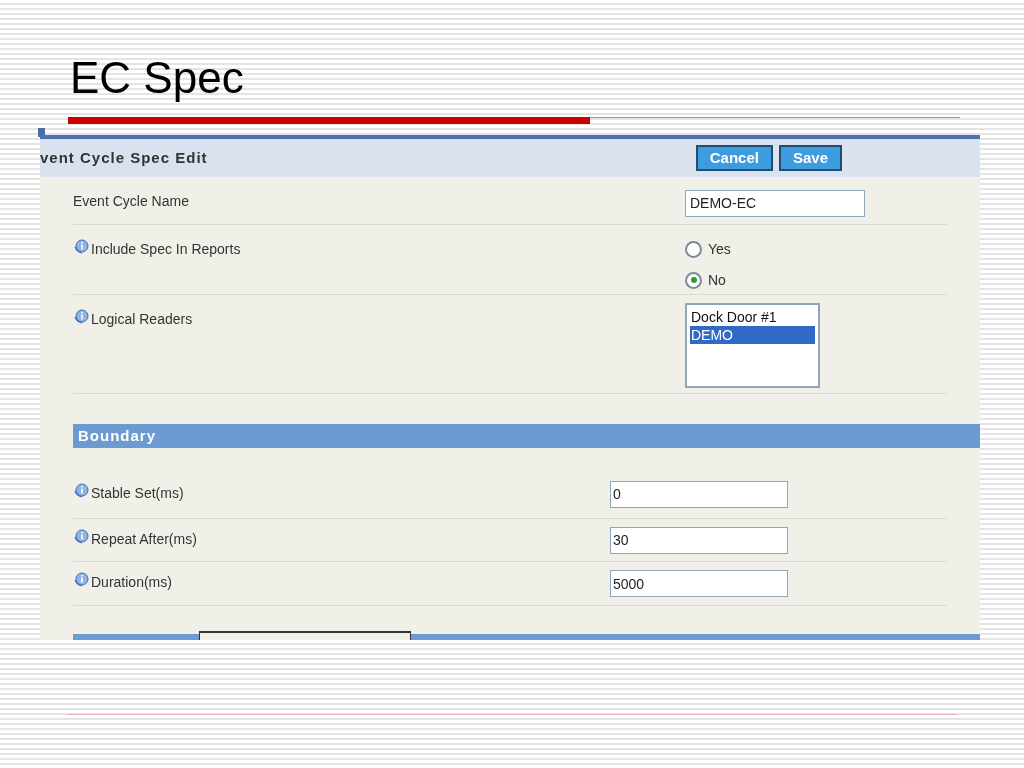  Describe the element at coordinates (137, 493) in the screenshot. I see `field-label: Stable Set(ms)` at that location.